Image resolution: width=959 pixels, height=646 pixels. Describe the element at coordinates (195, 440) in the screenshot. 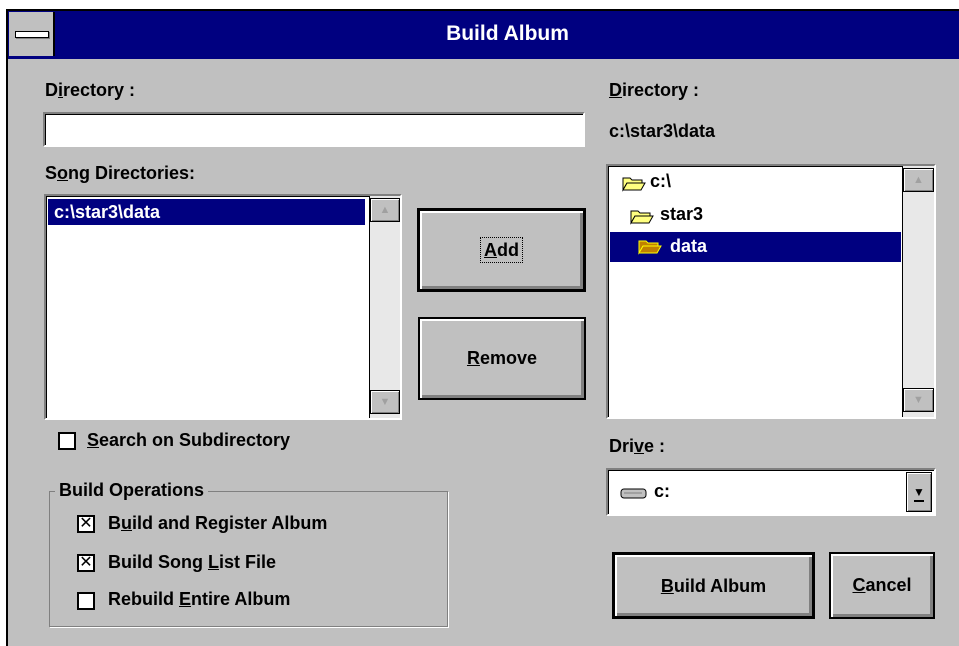

I see `search-sub-label-post: earch on Subdirectory` at that location.